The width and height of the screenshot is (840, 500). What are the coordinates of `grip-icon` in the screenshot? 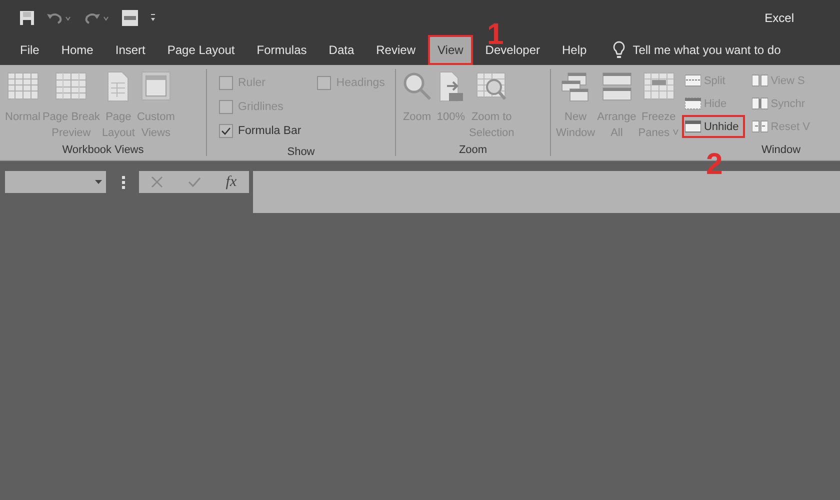 It's located at (123, 182).